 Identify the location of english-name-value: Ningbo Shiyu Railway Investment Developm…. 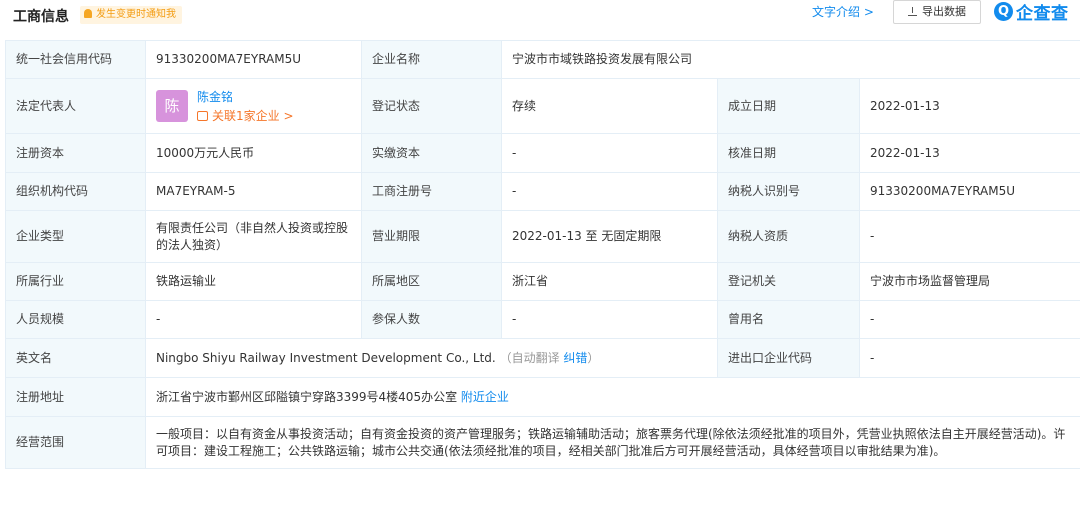
(326, 357).